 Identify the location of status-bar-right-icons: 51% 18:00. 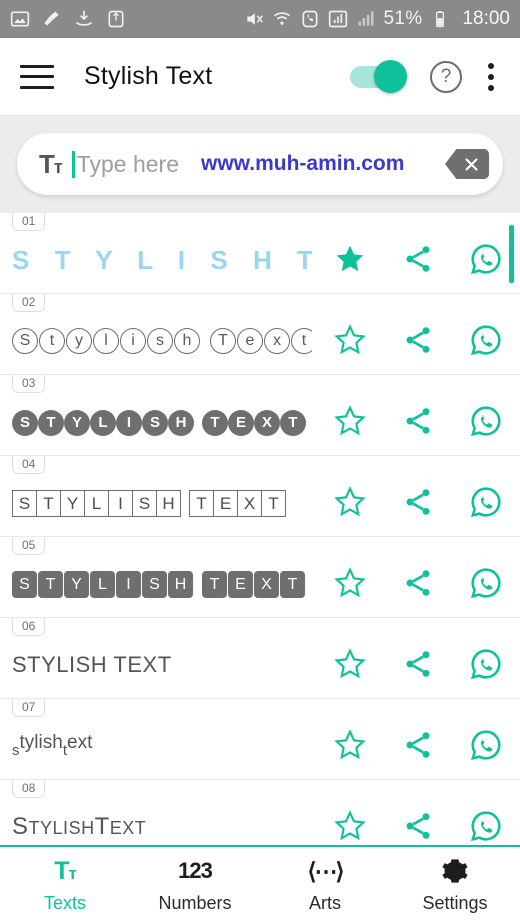
(377, 19).